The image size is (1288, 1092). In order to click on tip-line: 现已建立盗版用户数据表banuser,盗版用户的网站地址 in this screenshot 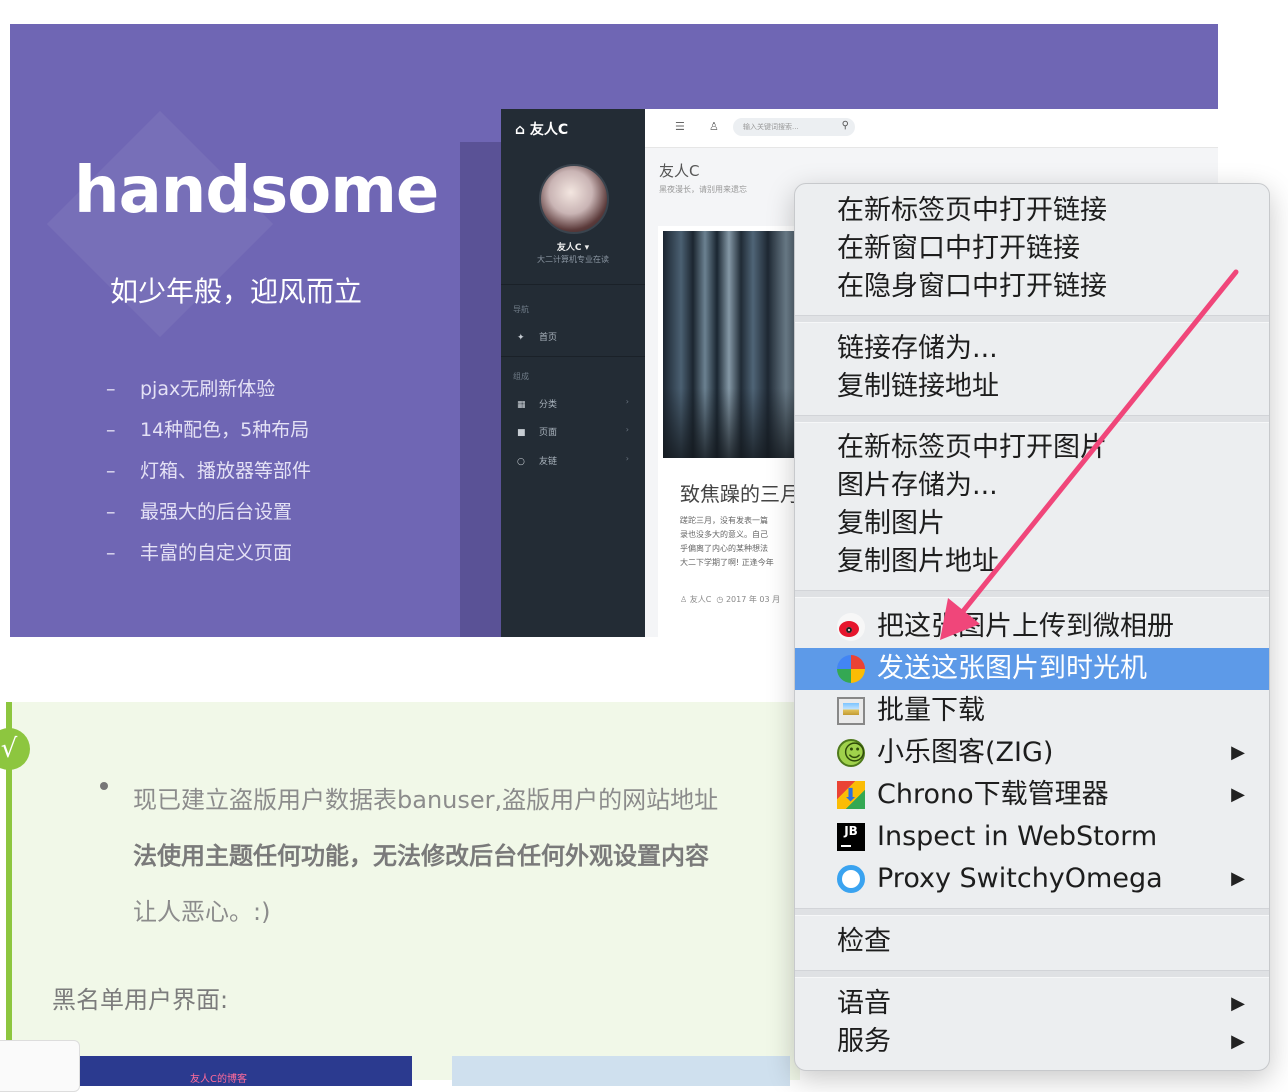, I will do `click(426, 800)`.